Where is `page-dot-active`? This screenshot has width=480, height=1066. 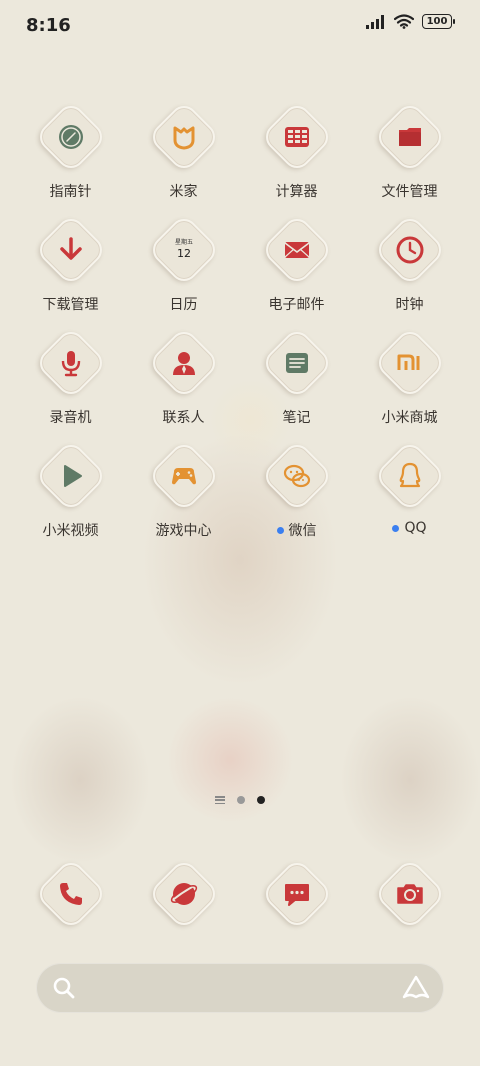
page-dot-active is located at coordinates (261, 800).